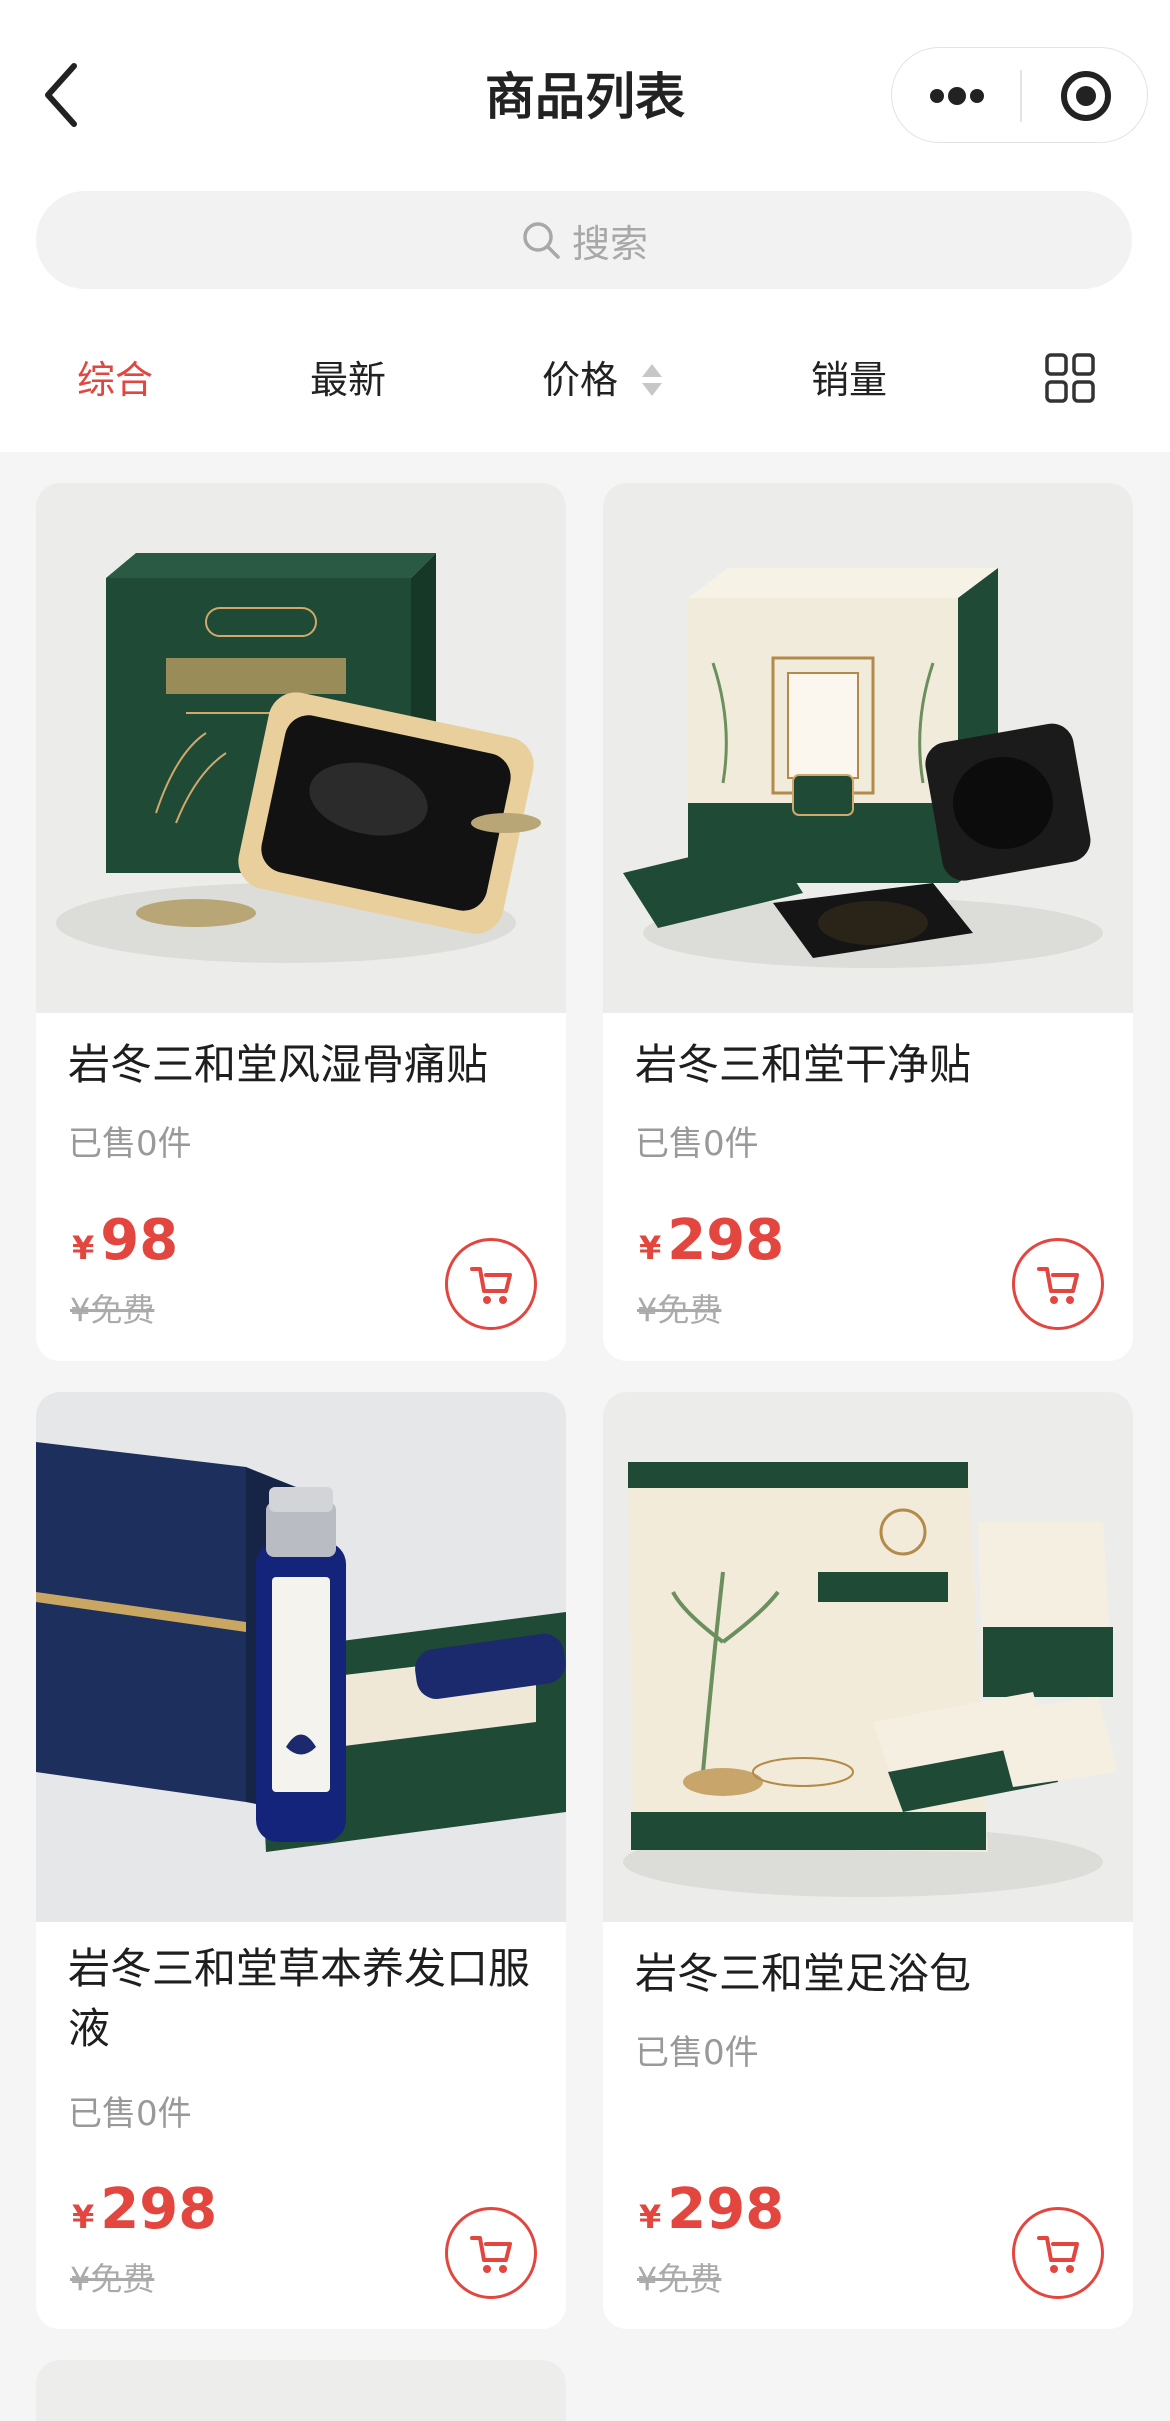 The height and width of the screenshot is (2421, 1170). What do you see at coordinates (125, 1240) in the screenshot?
I see `product-price: ¥98` at bounding box center [125, 1240].